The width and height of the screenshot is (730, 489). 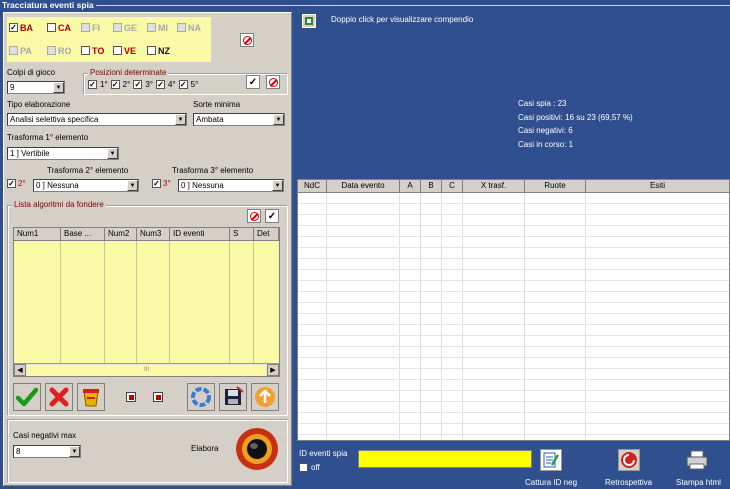 What do you see at coordinates (494, 186) in the screenshot?
I see `column-header: X trasf.` at bounding box center [494, 186].